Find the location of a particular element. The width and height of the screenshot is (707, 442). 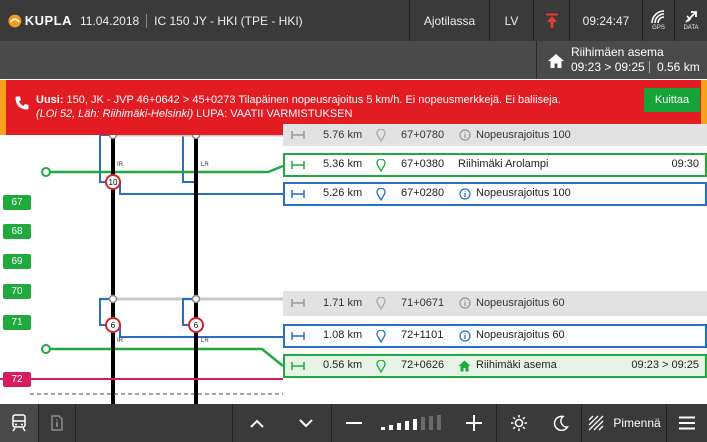

train-view-button is located at coordinates (19, 423).